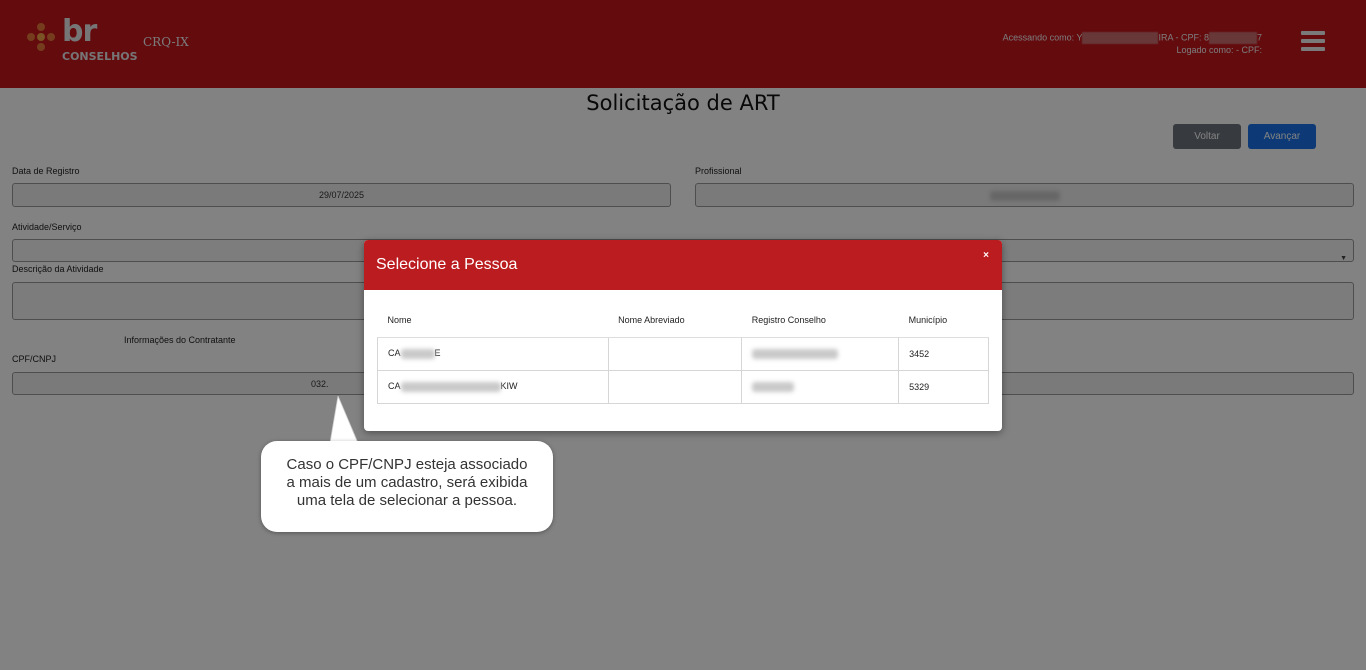  Describe the element at coordinates (943, 321) in the screenshot. I see `column-header-municipio: Município` at that location.